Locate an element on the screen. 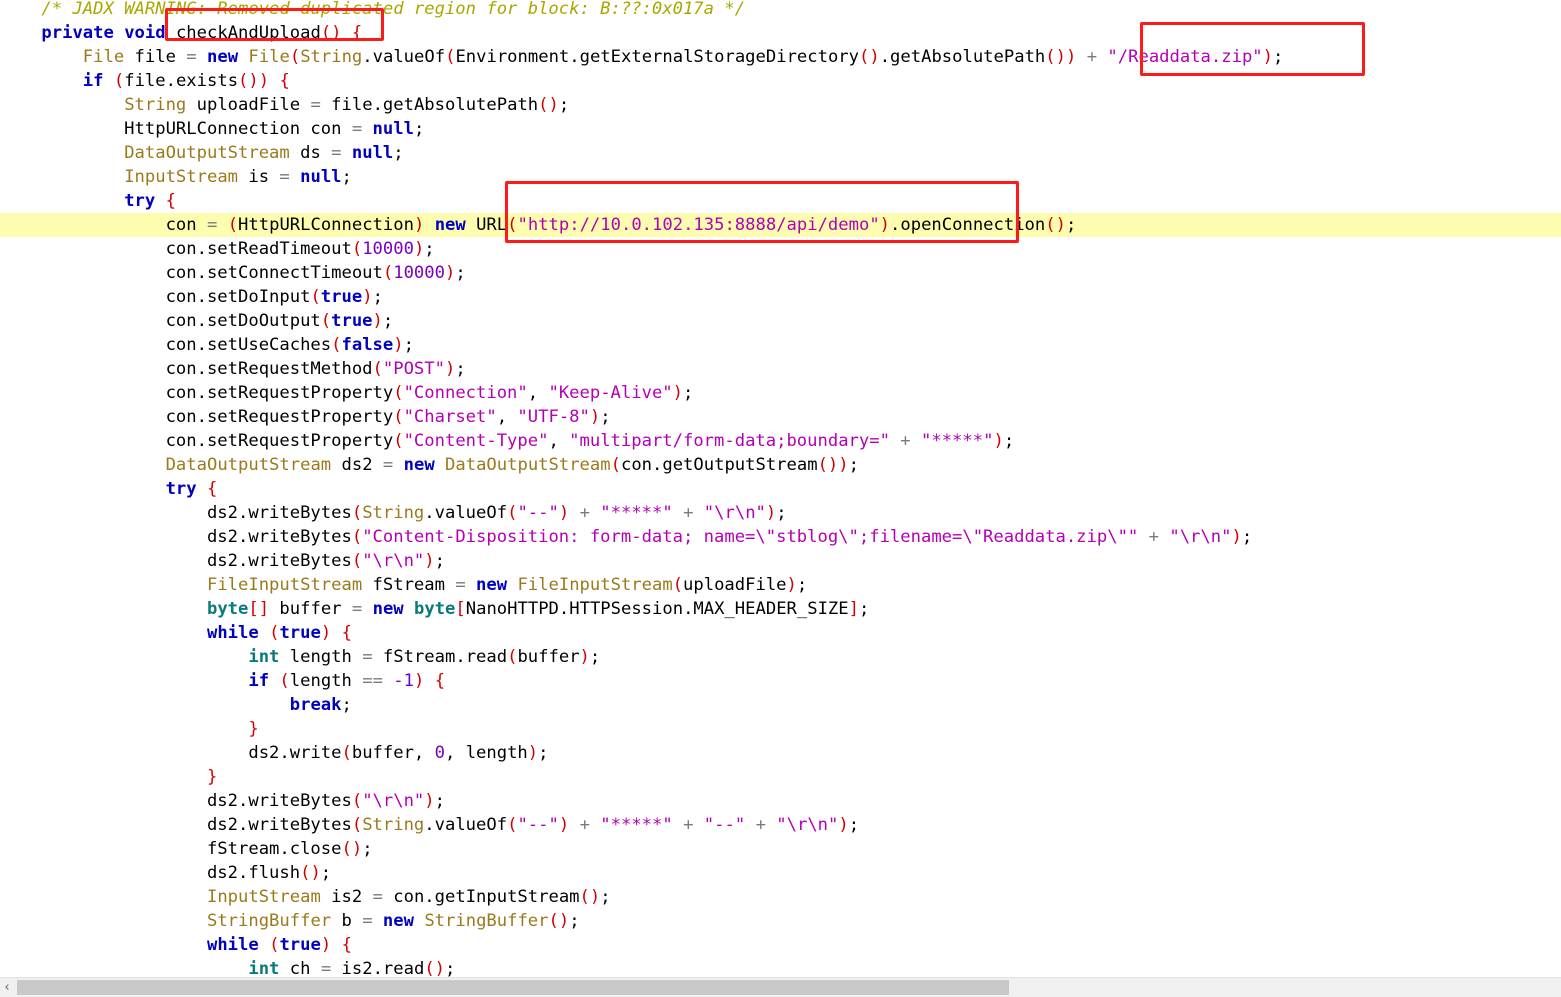  code-token: FileInputStream is located at coordinates (284, 585).